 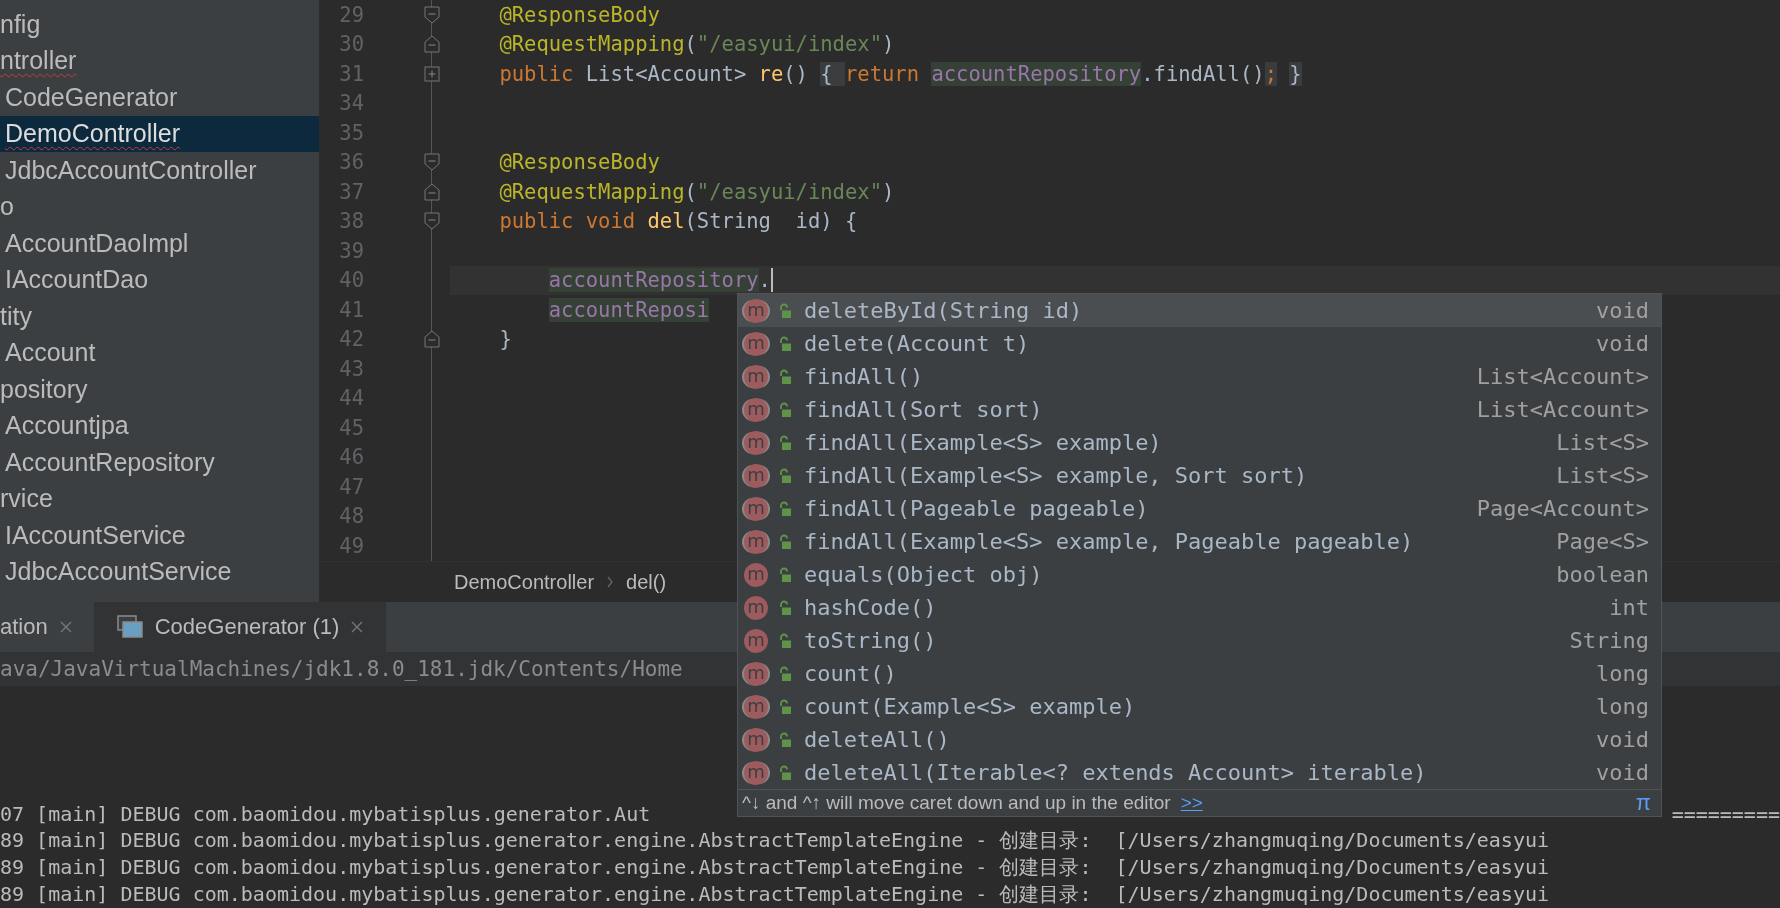 I want to click on completion-item: m findAll() List<Account>, so click(x=1199, y=376).